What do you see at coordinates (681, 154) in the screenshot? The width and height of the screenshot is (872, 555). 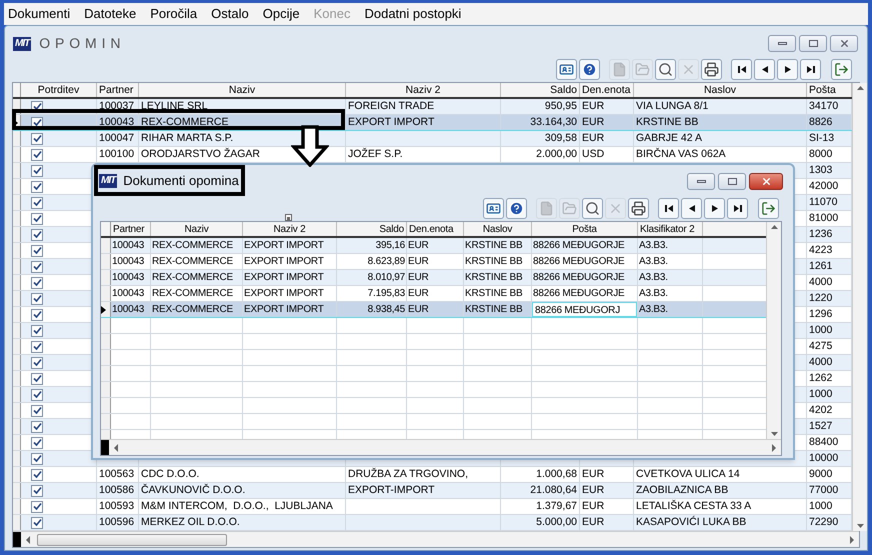 I see `table-cell: BIRČNA VAS 062A` at bounding box center [681, 154].